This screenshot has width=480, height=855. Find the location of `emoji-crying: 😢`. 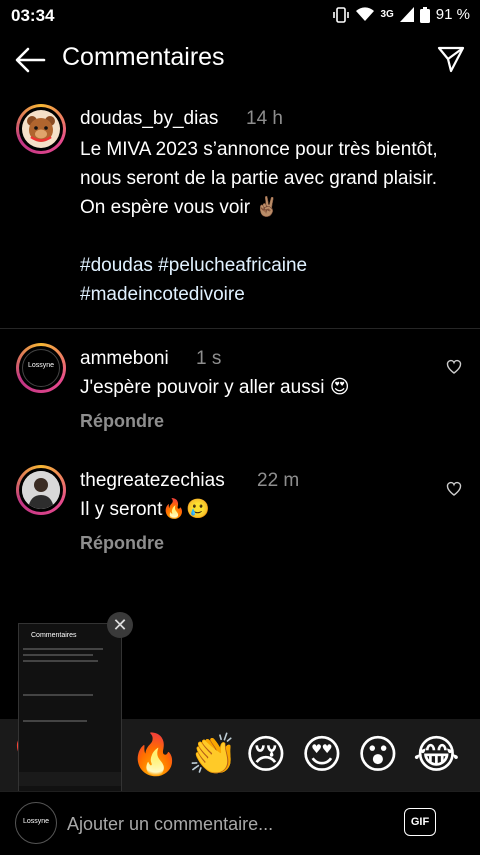

emoji-crying: 😢 is located at coordinates (266, 755).